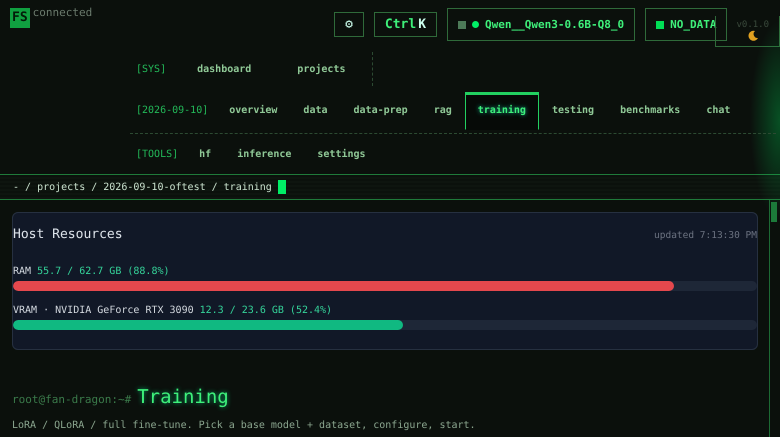 Image resolution: width=780 pixels, height=437 pixels. What do you see at coordinates (20, 18) in the screenshot?
I see `logo: FS` at bounding box center [20, 18].